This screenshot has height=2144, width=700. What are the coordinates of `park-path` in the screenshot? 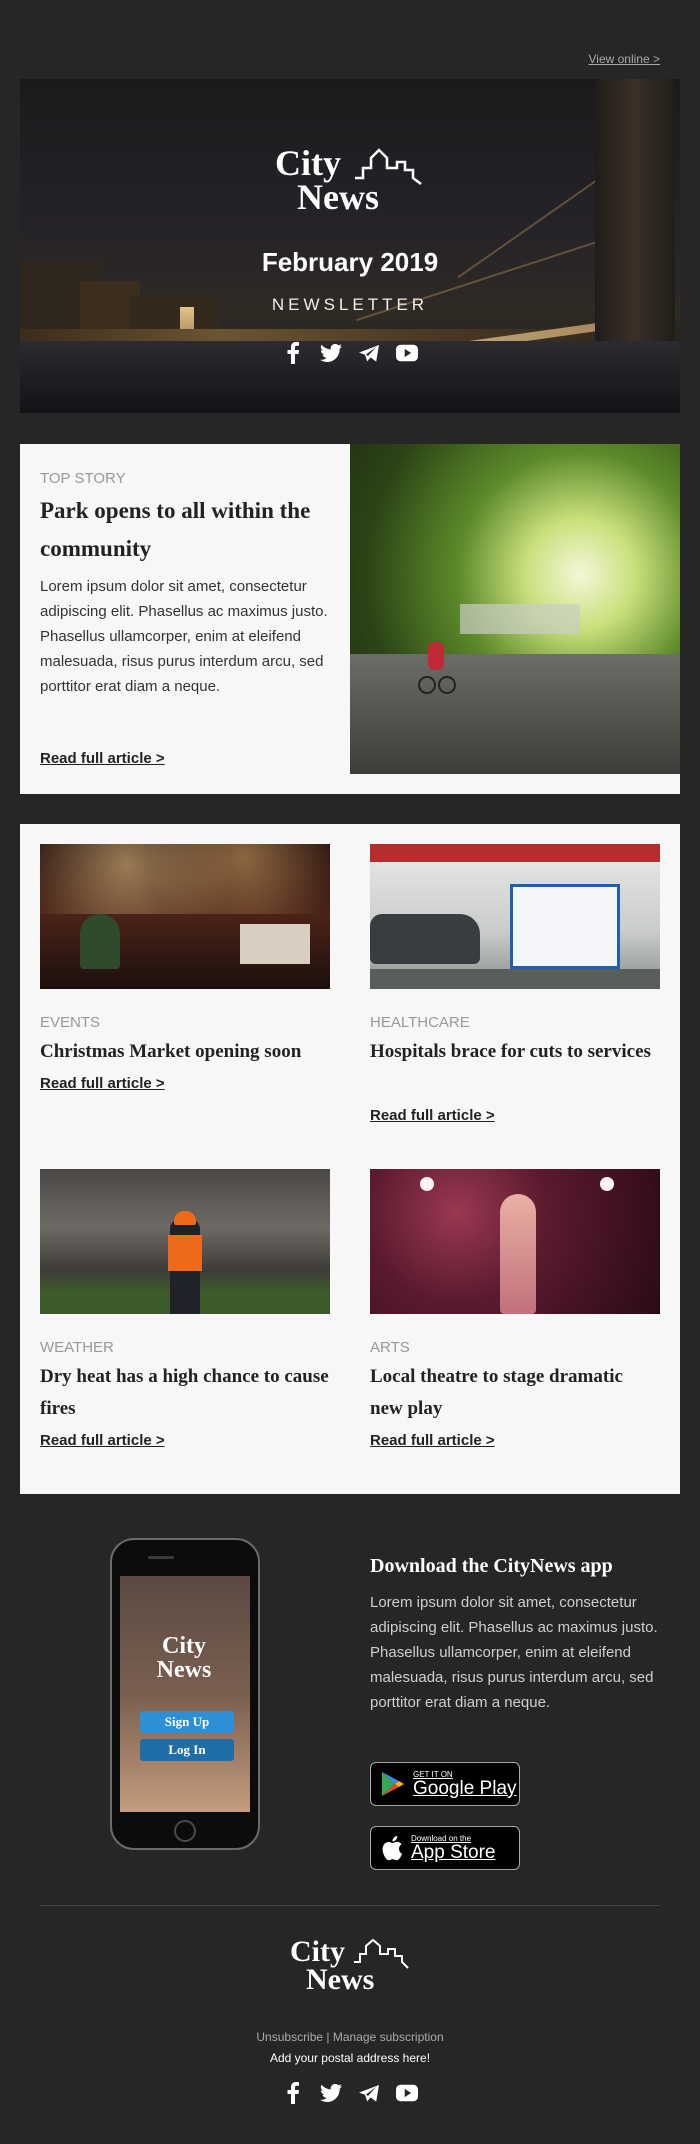 It's located at (515, 714).